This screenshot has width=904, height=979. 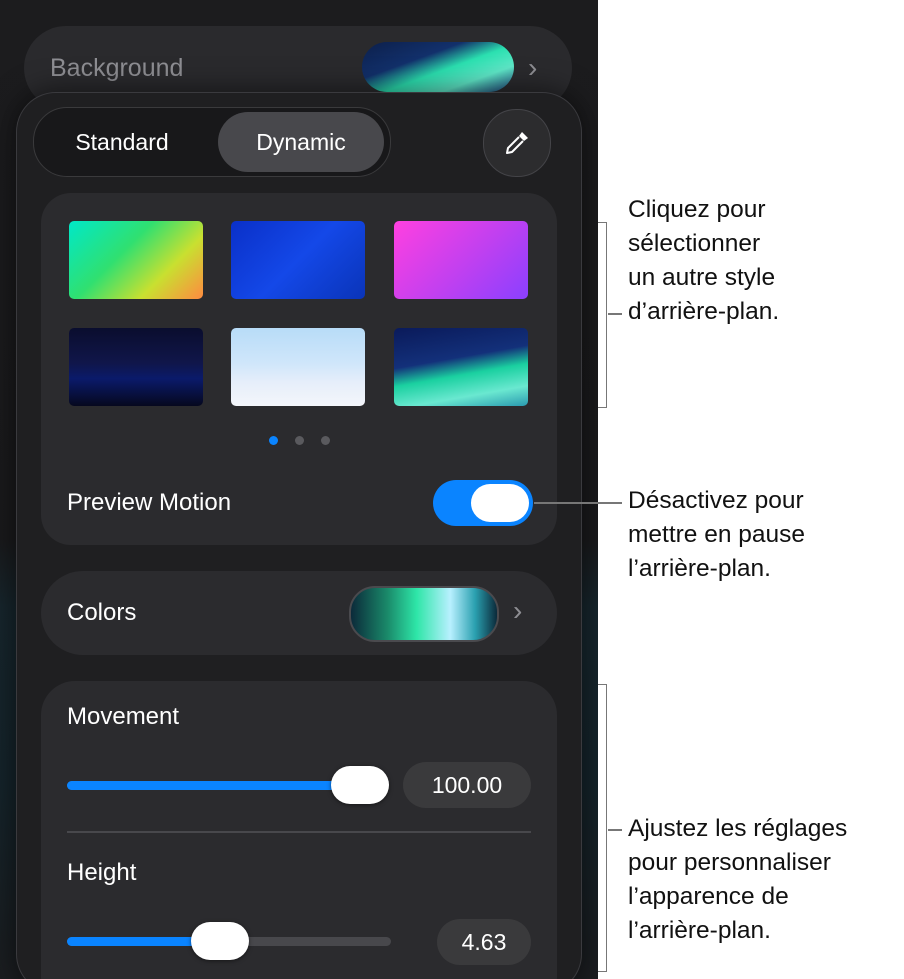 I want to click on callout-line: l’apparence de, so click(x=708, y=896).